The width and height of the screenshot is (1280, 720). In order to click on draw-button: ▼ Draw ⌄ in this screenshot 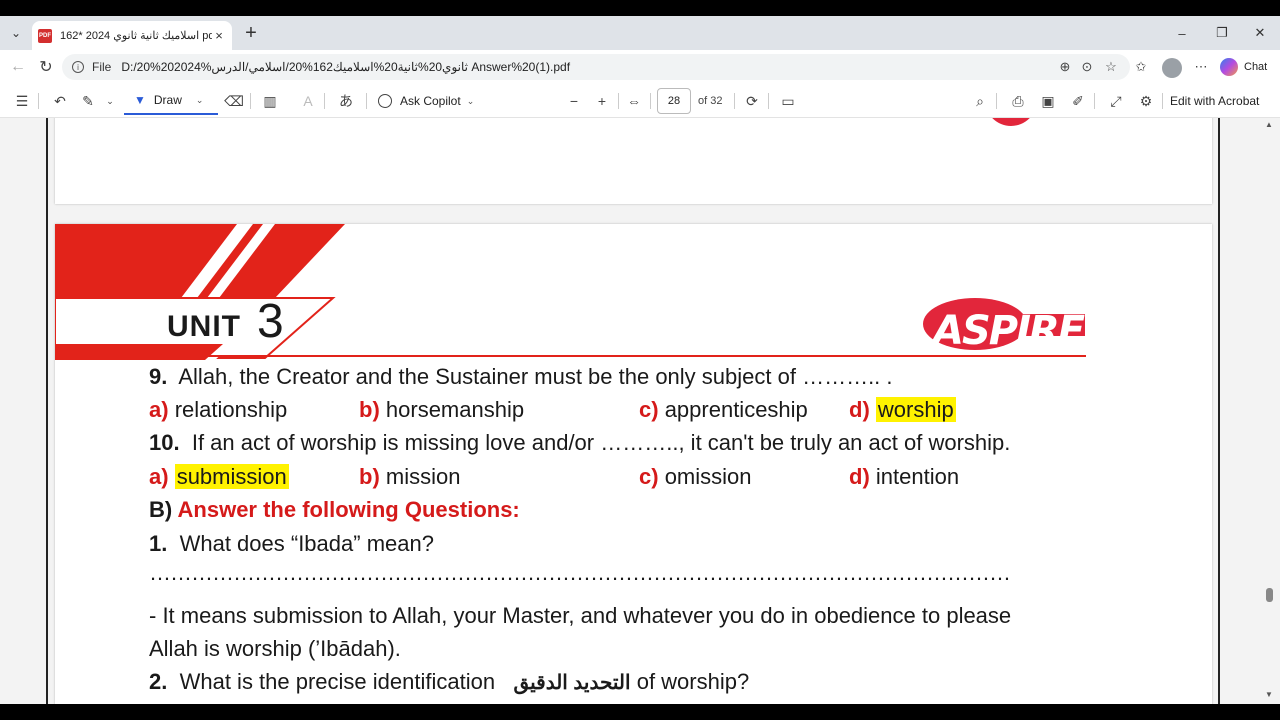, I will do `click(171, 101)`.